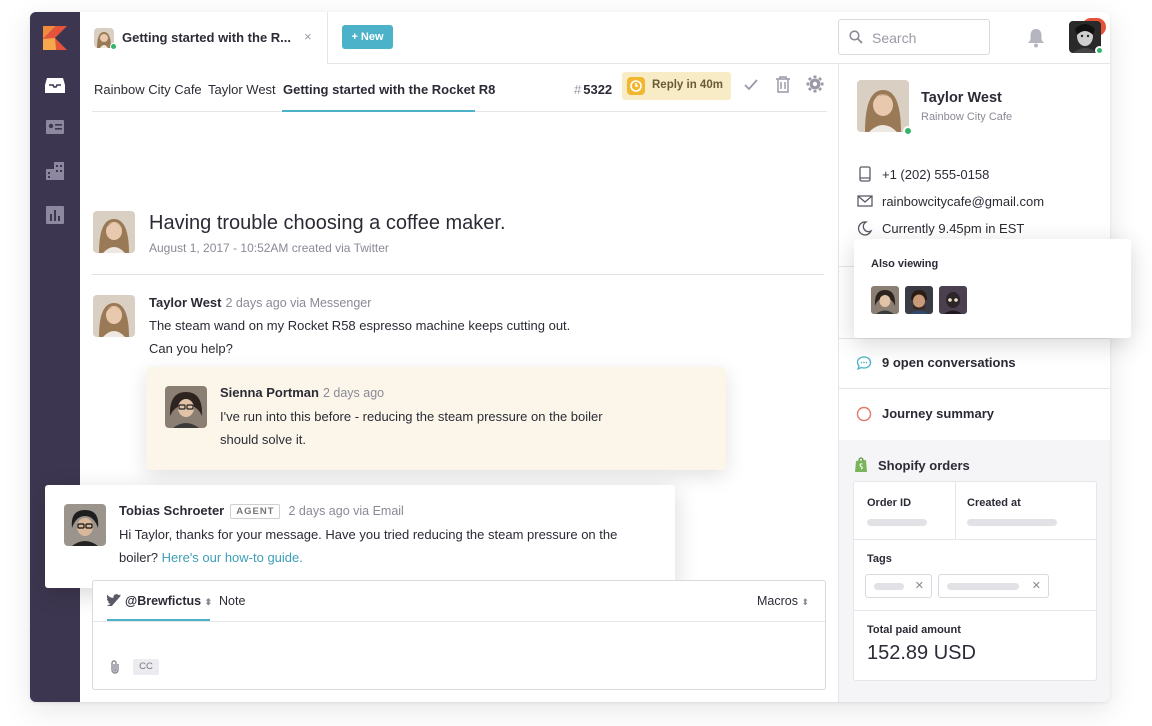  Describe the element at coordinates (327, 223) in the screenshot. I see `conversation-subject: Having trouble choosing a coffee maker.` at that location.